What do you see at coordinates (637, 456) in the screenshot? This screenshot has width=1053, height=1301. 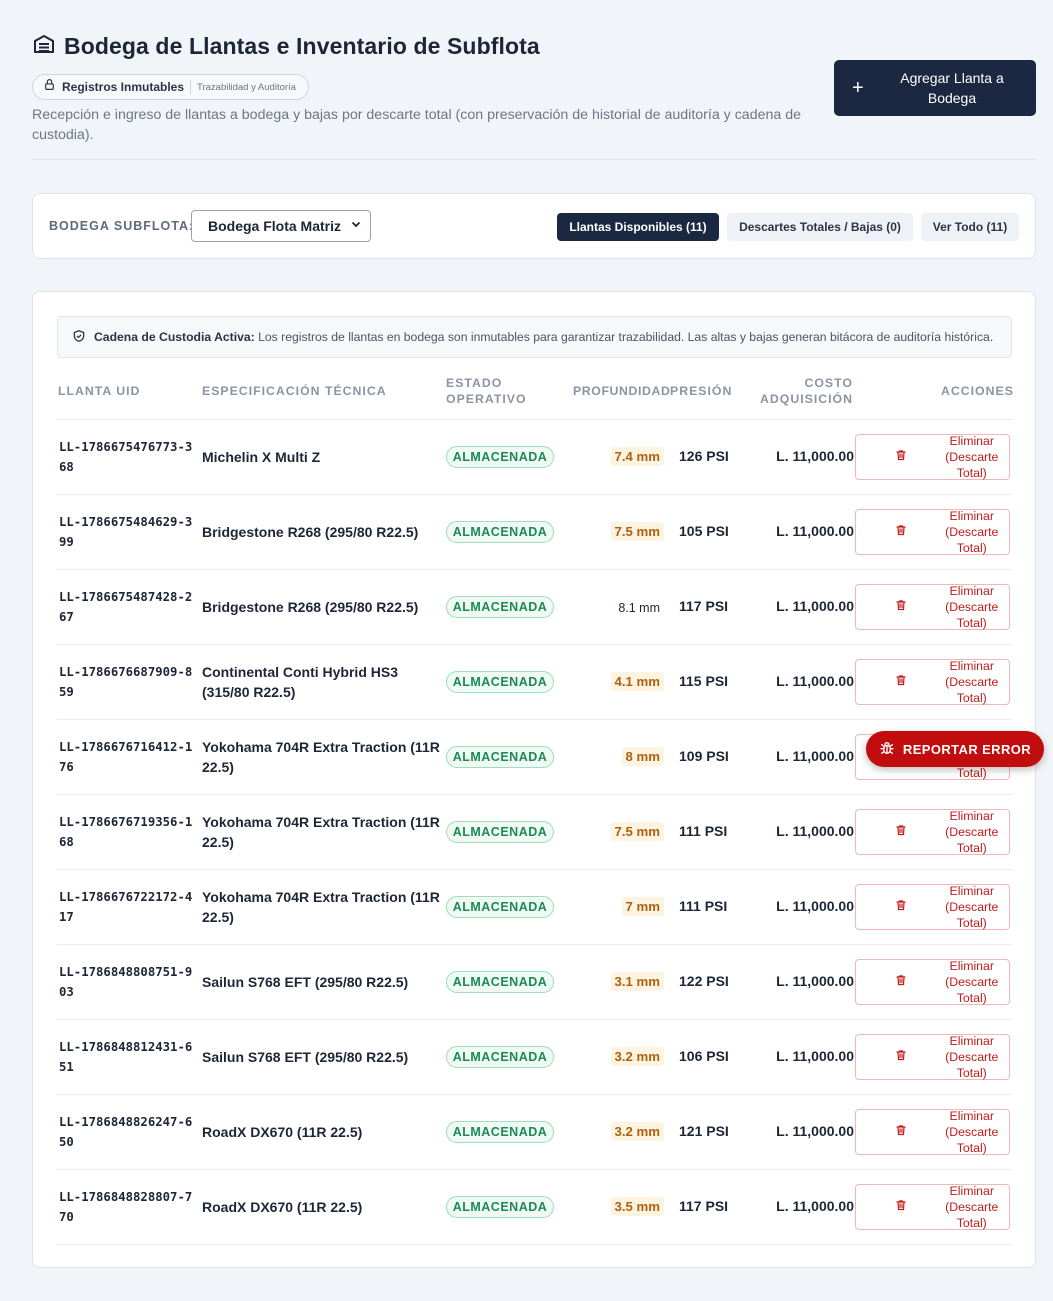 I see `tread-depth: 7.4 mm` at bounding box center [637, 456].